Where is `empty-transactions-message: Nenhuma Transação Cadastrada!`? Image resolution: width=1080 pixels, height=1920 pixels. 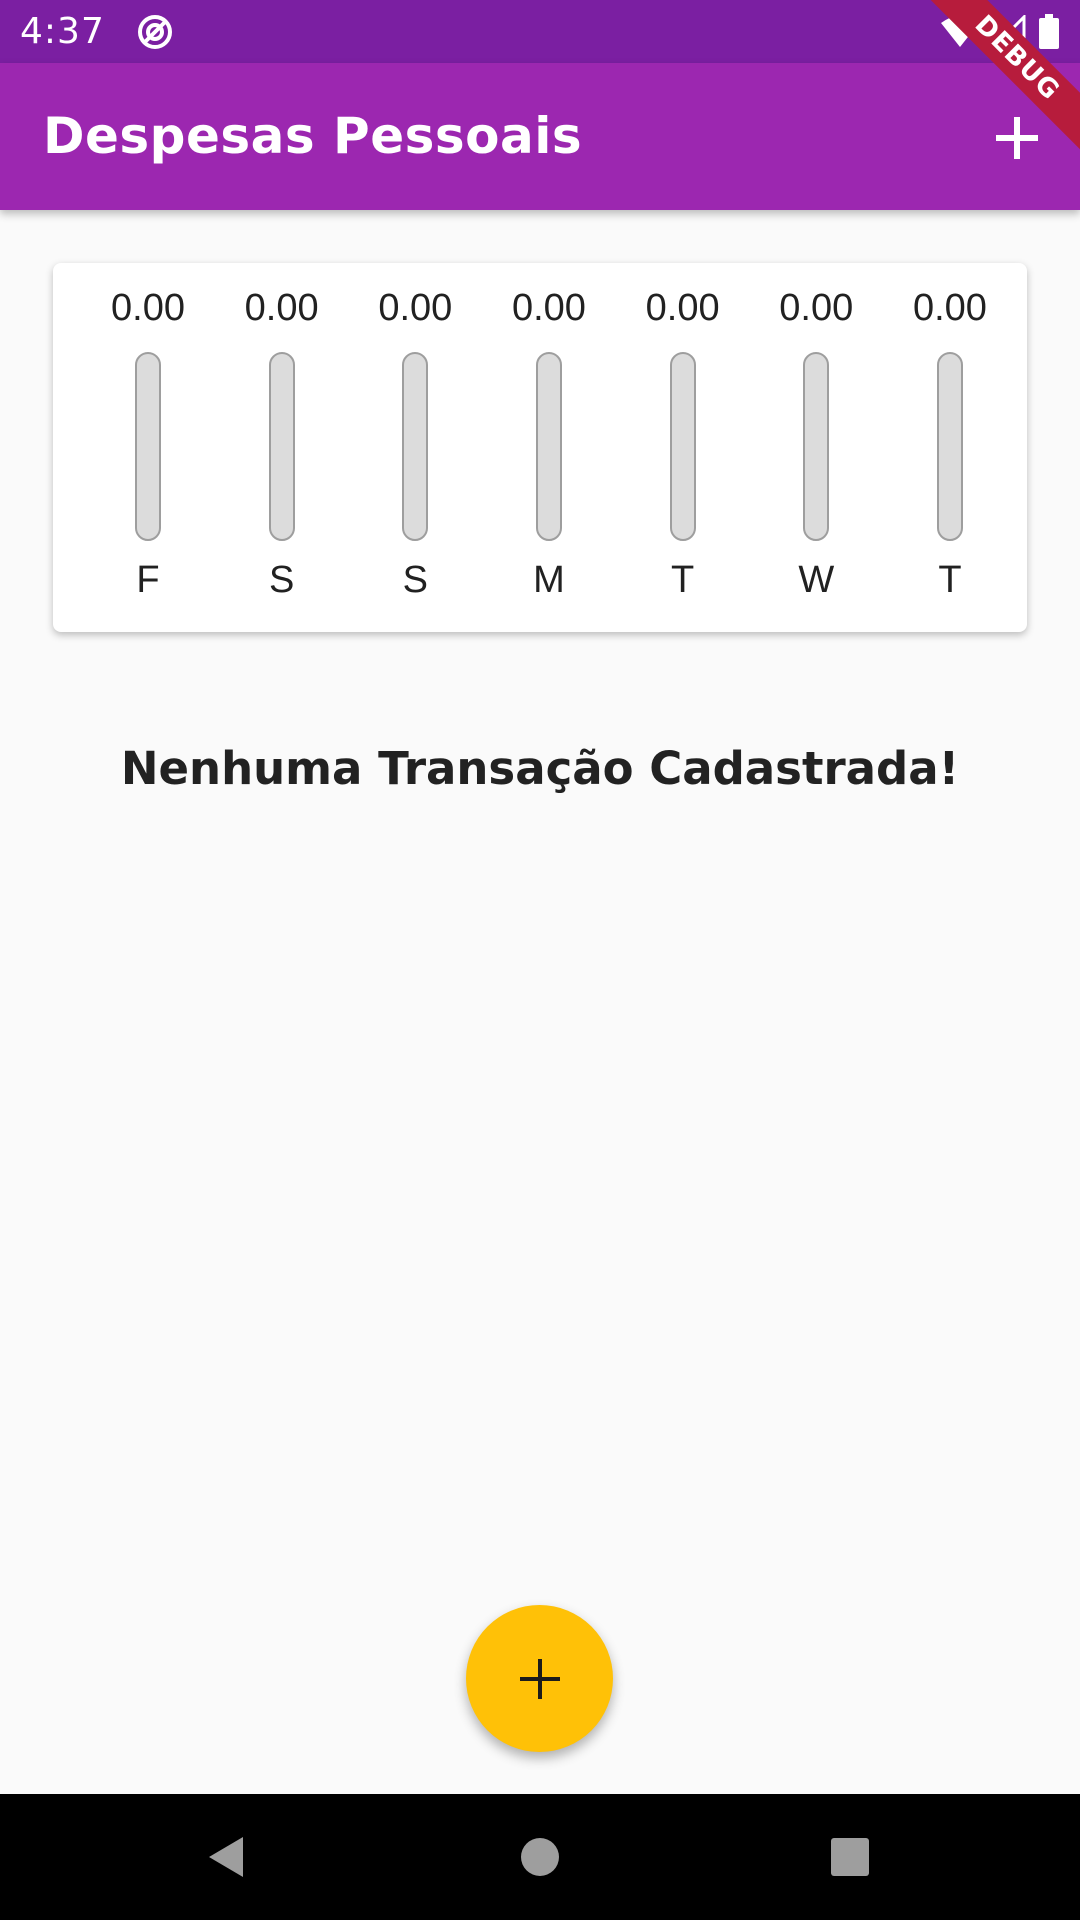
empty-transactions-message: Nenhuma Transação Cadastrada! is located at coordinates (540, 768).